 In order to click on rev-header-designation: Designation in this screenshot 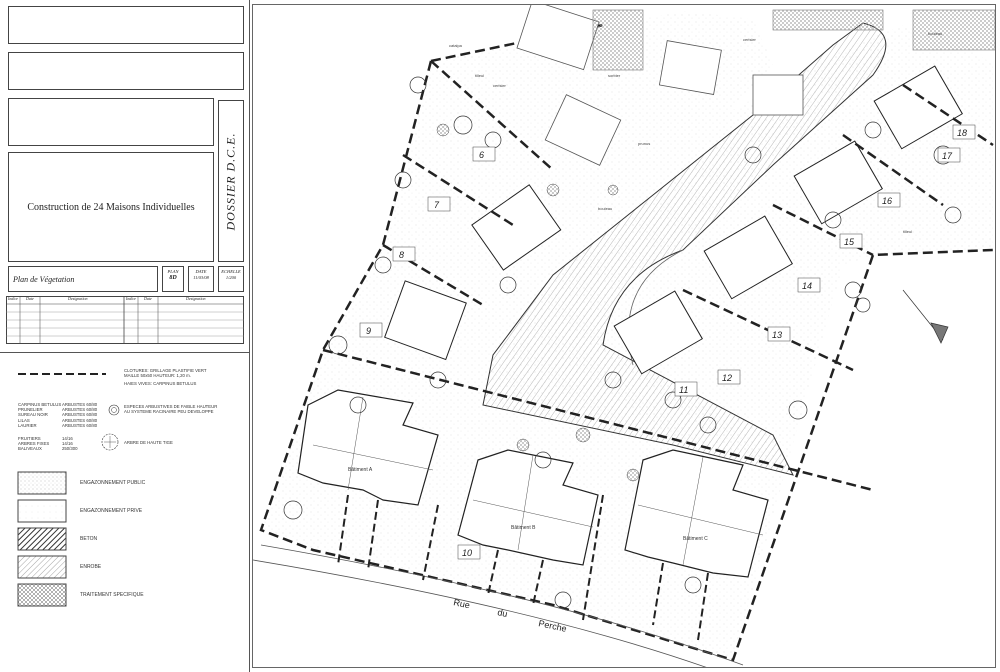, I will do `click(78, 298)`.